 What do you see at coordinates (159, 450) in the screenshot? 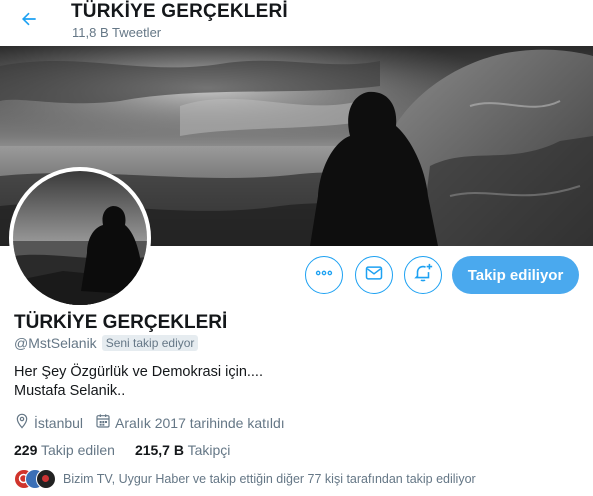
I see `followers-count: 215,7 B` at bounding box center [159, 450].